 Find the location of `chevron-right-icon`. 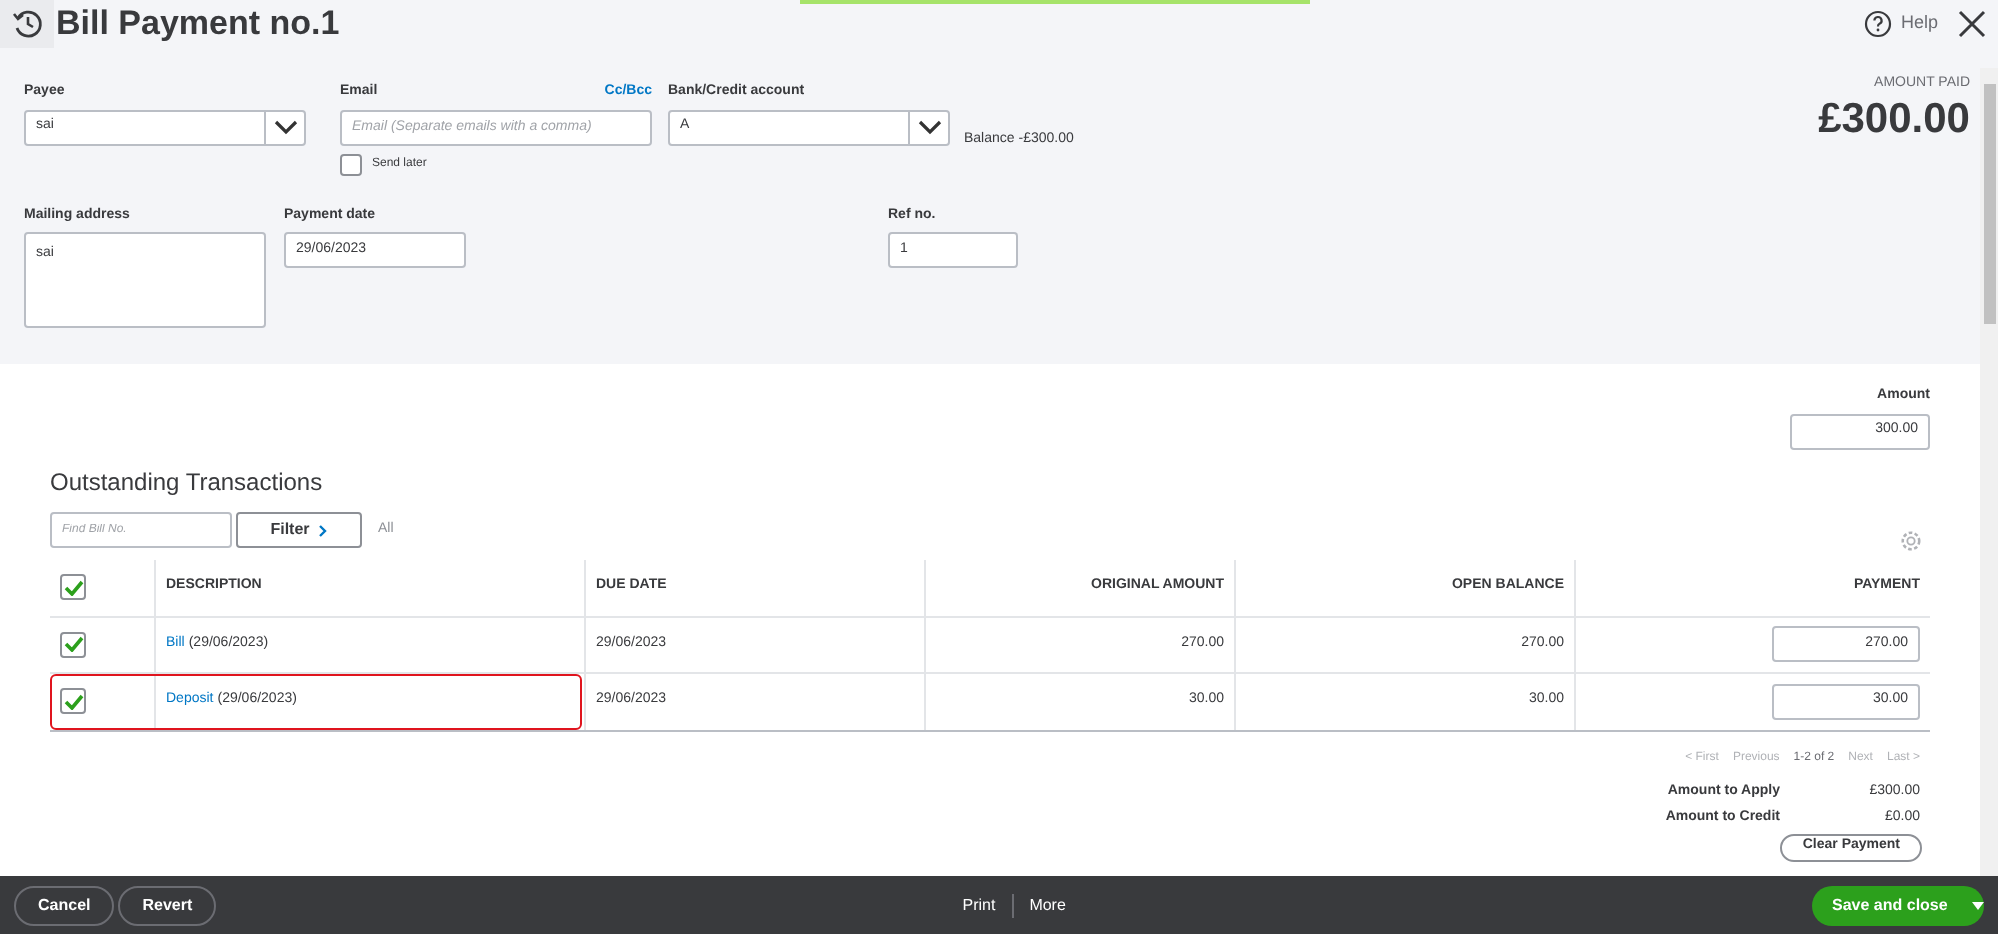

chevron-right-icon is located at coordinates (322, 530).